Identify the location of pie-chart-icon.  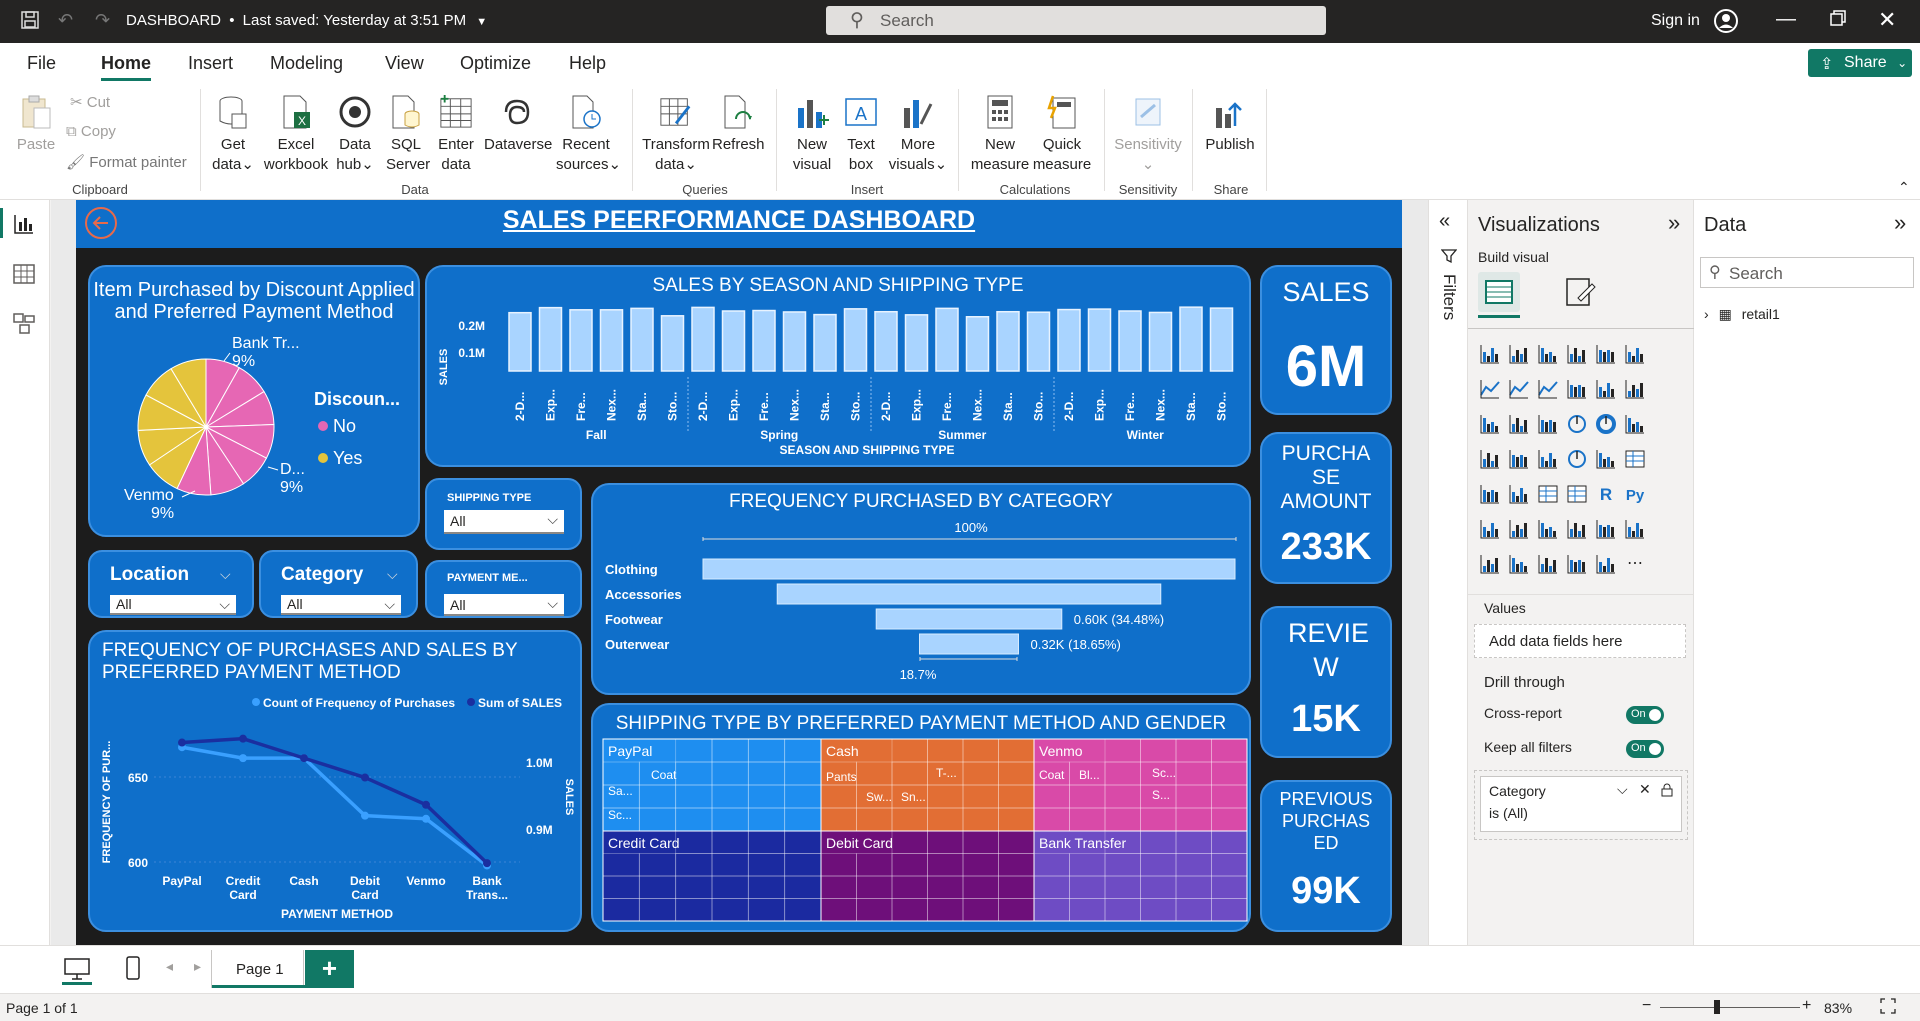
(1577, 424).